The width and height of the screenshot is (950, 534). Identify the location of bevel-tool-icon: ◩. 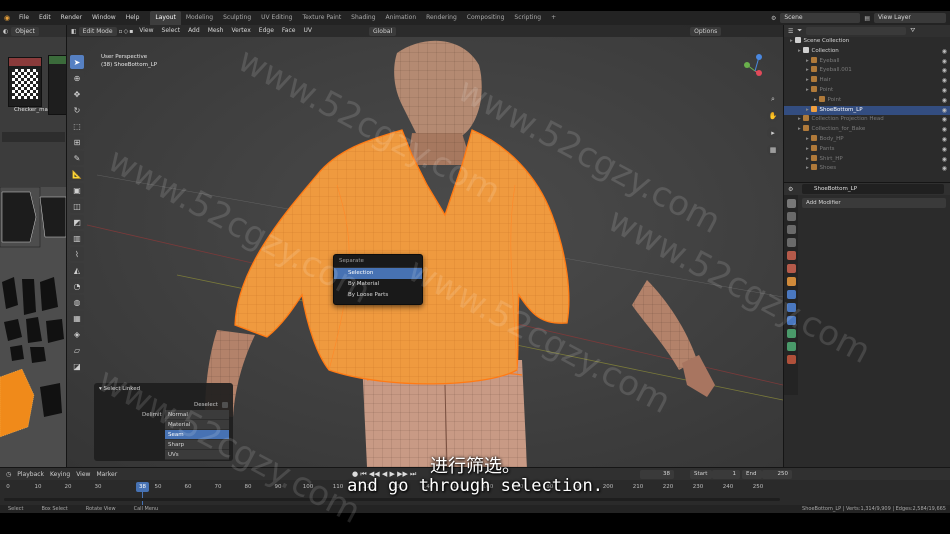
(77, 222).